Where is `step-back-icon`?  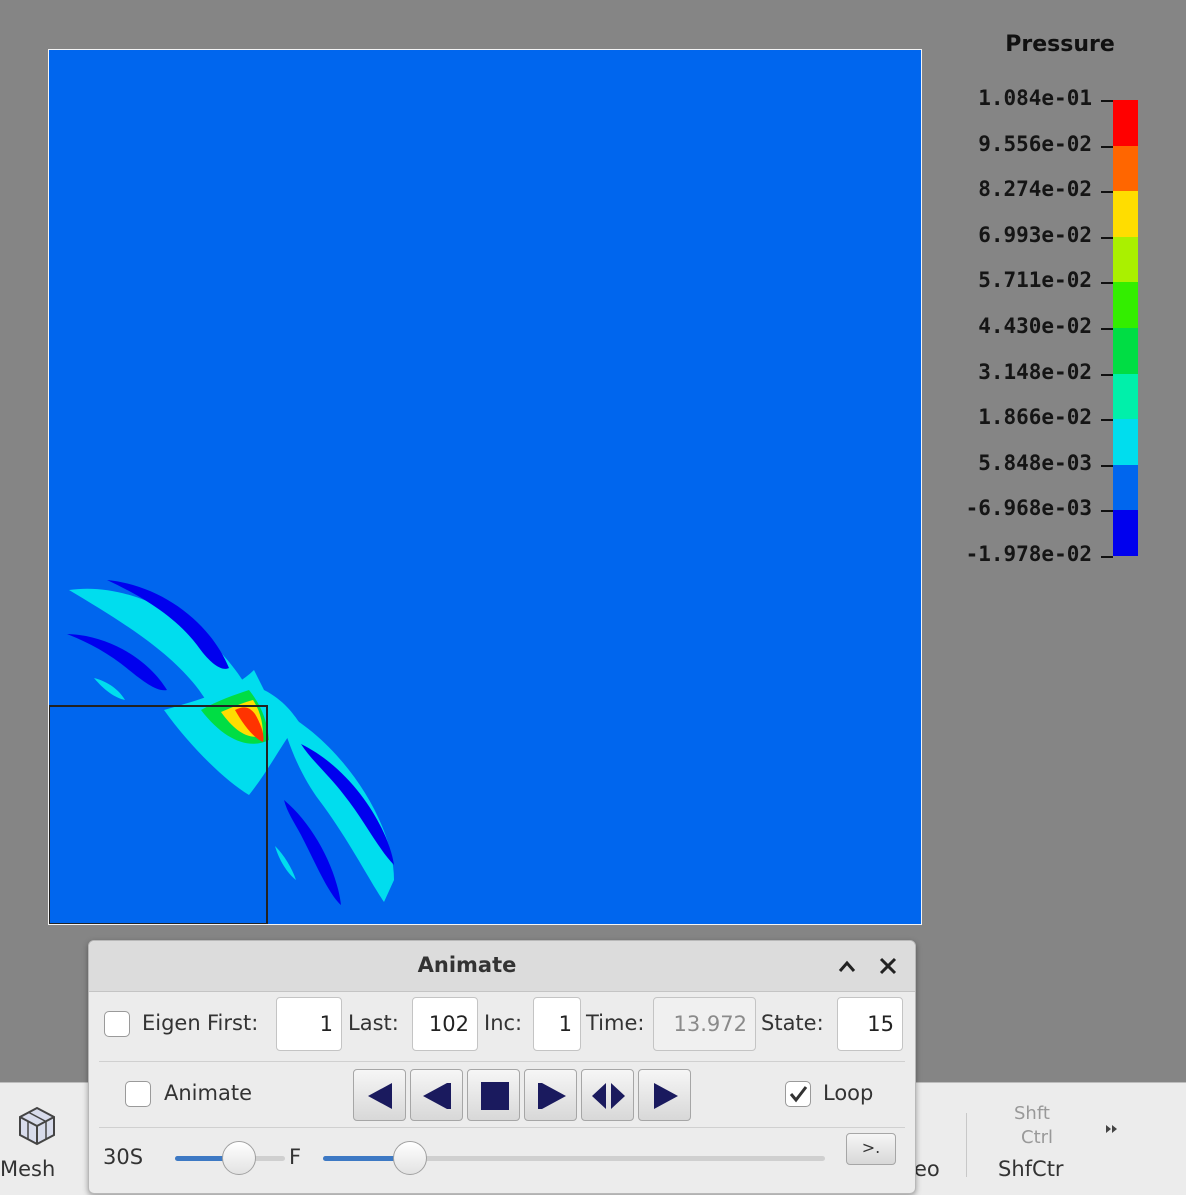 step-back-icon is located at coordinates (437, 1096).